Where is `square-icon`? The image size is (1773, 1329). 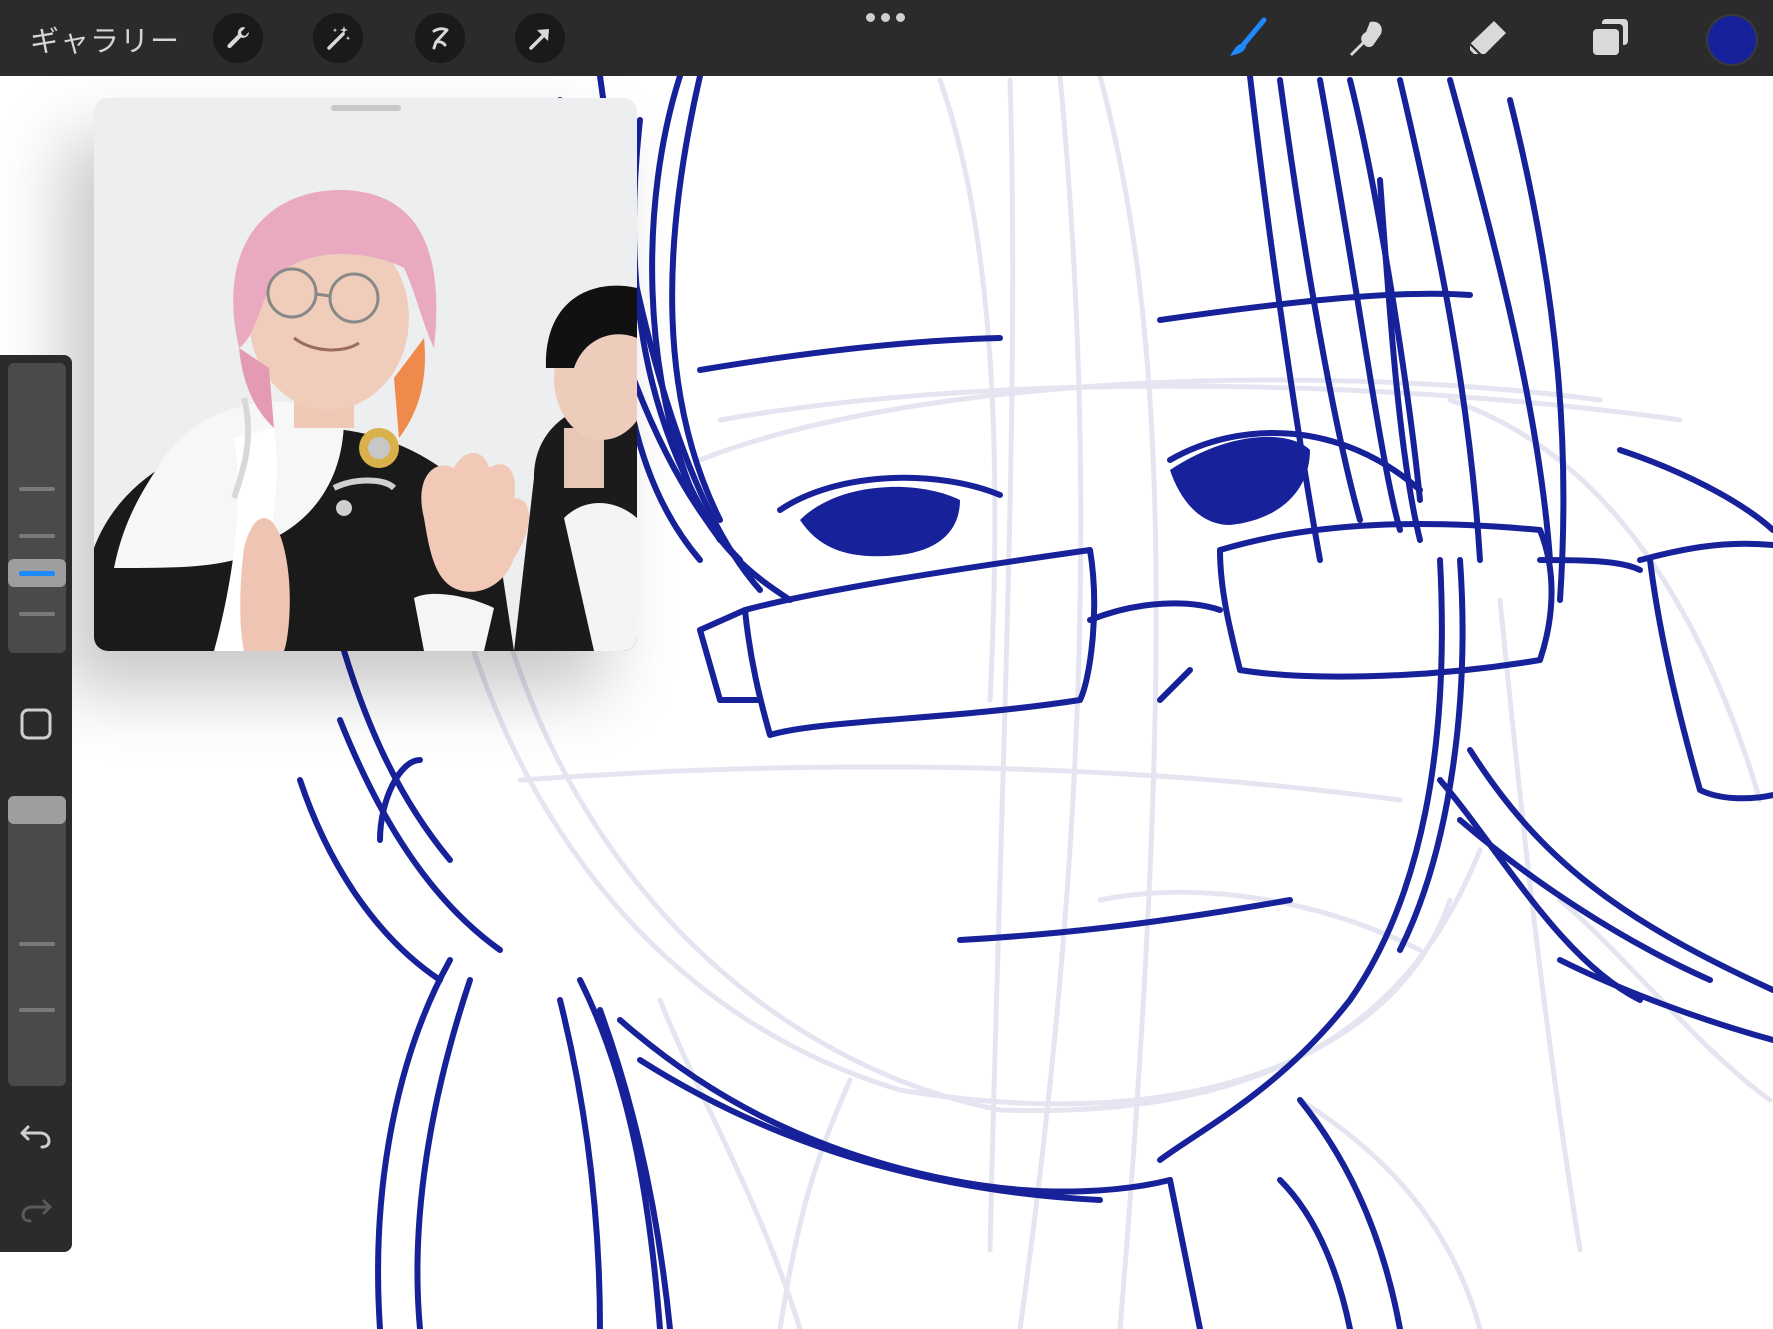 square-icon is located at coordinates (36, 724).